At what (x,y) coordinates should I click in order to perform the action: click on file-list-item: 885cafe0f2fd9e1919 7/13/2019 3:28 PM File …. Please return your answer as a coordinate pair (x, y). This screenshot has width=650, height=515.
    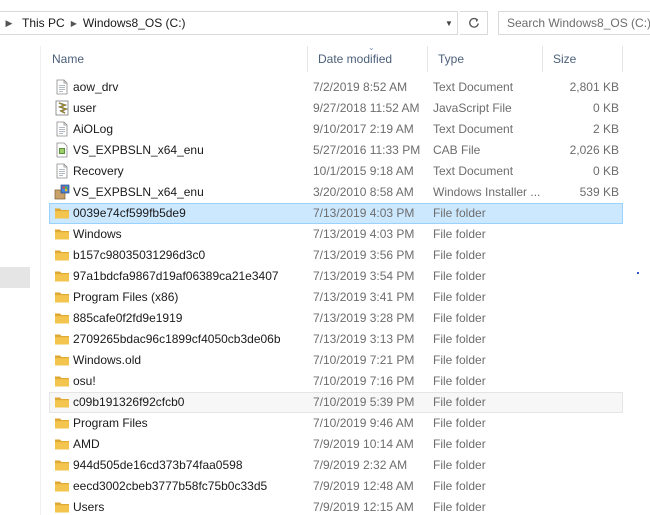
    Looking at the image, I should click on (336, 318).